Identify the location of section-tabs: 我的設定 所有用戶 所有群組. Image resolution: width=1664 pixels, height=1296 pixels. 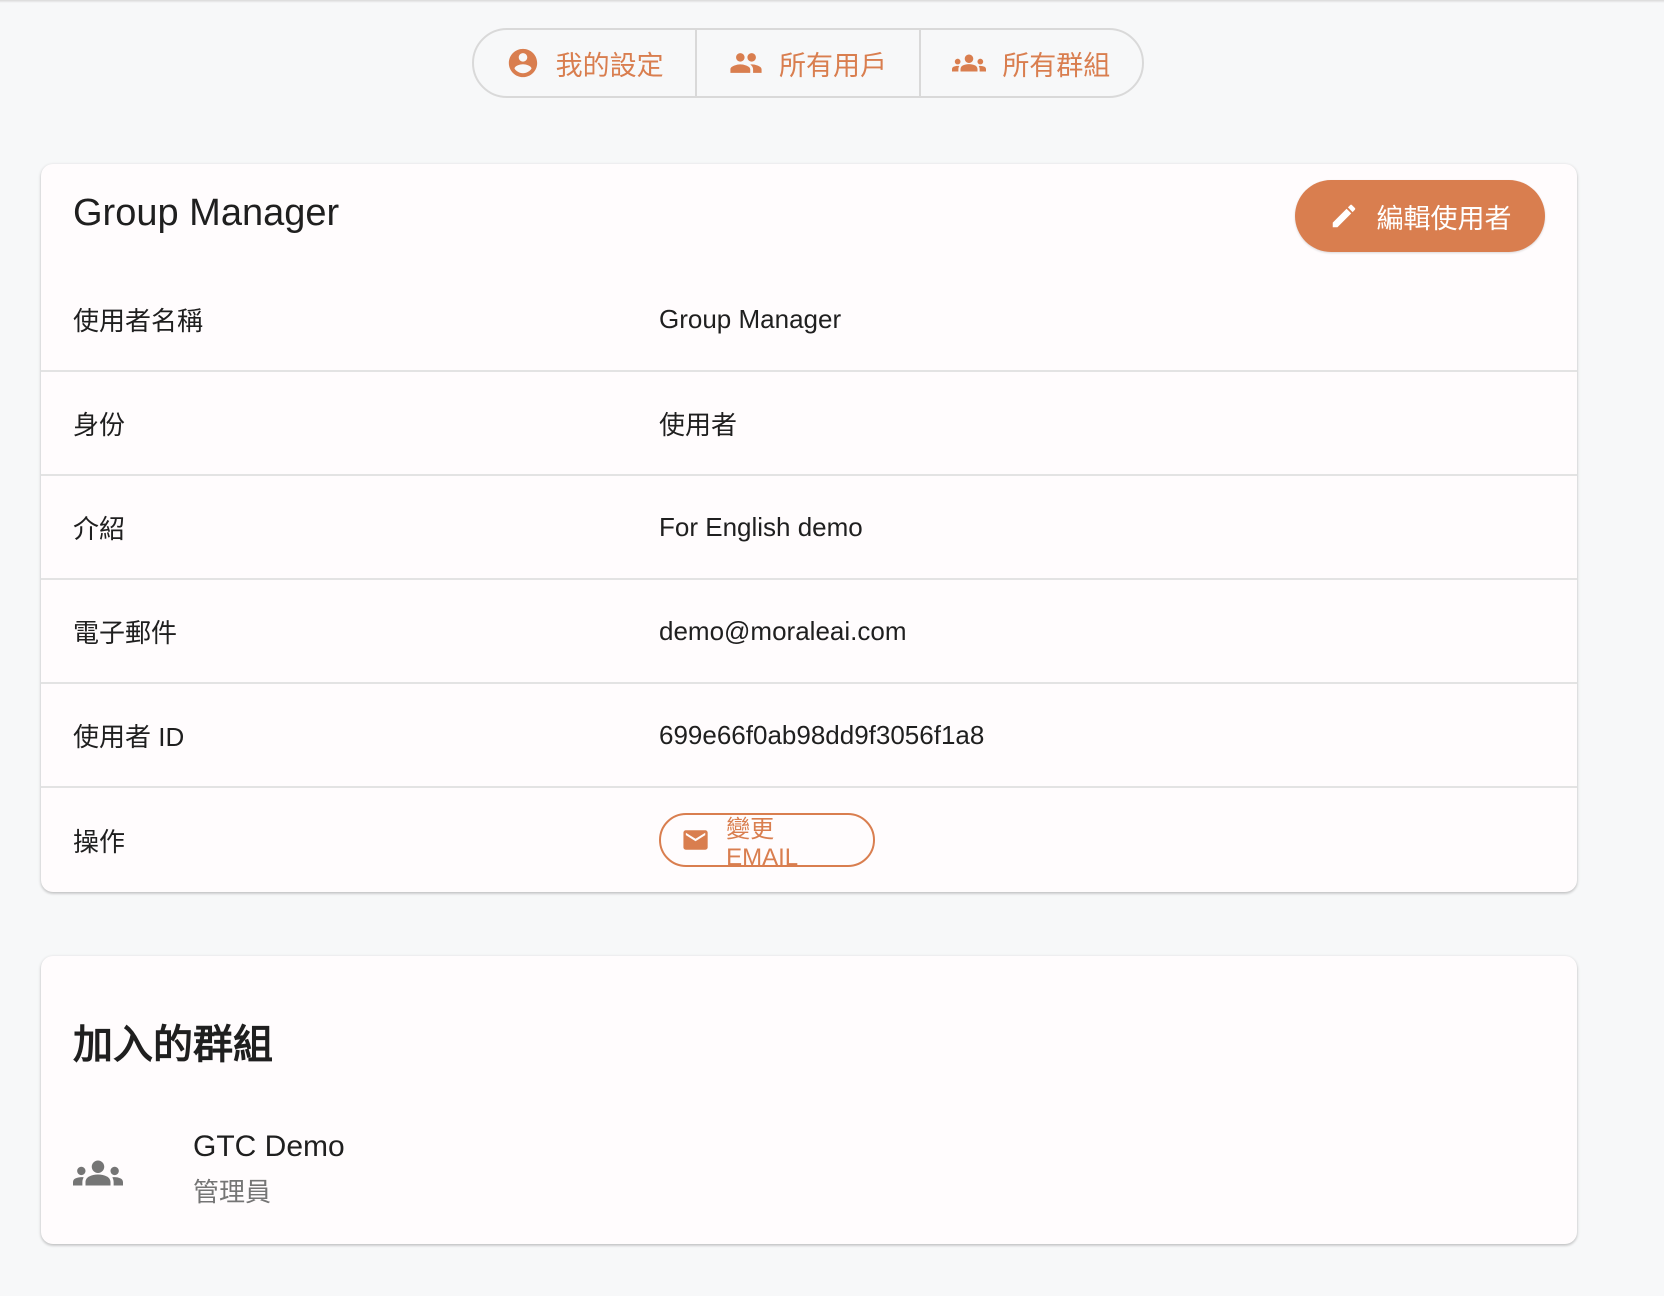
(808, 63).